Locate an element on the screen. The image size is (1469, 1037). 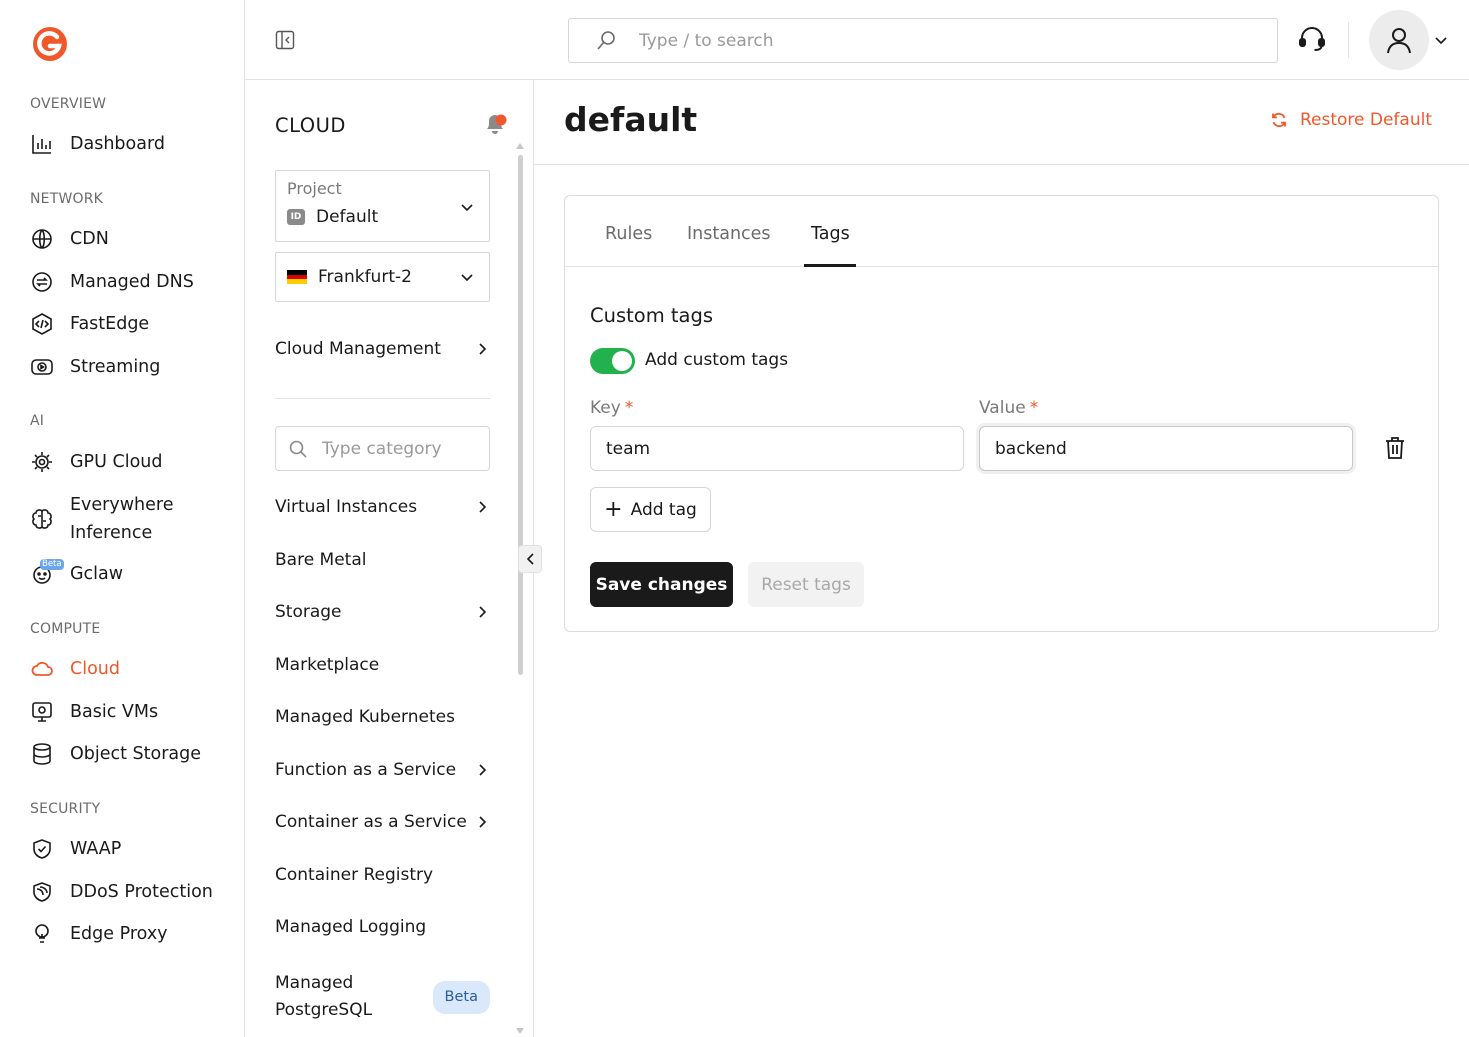
gcore-logo-icon is located at coordinates (50, 44).